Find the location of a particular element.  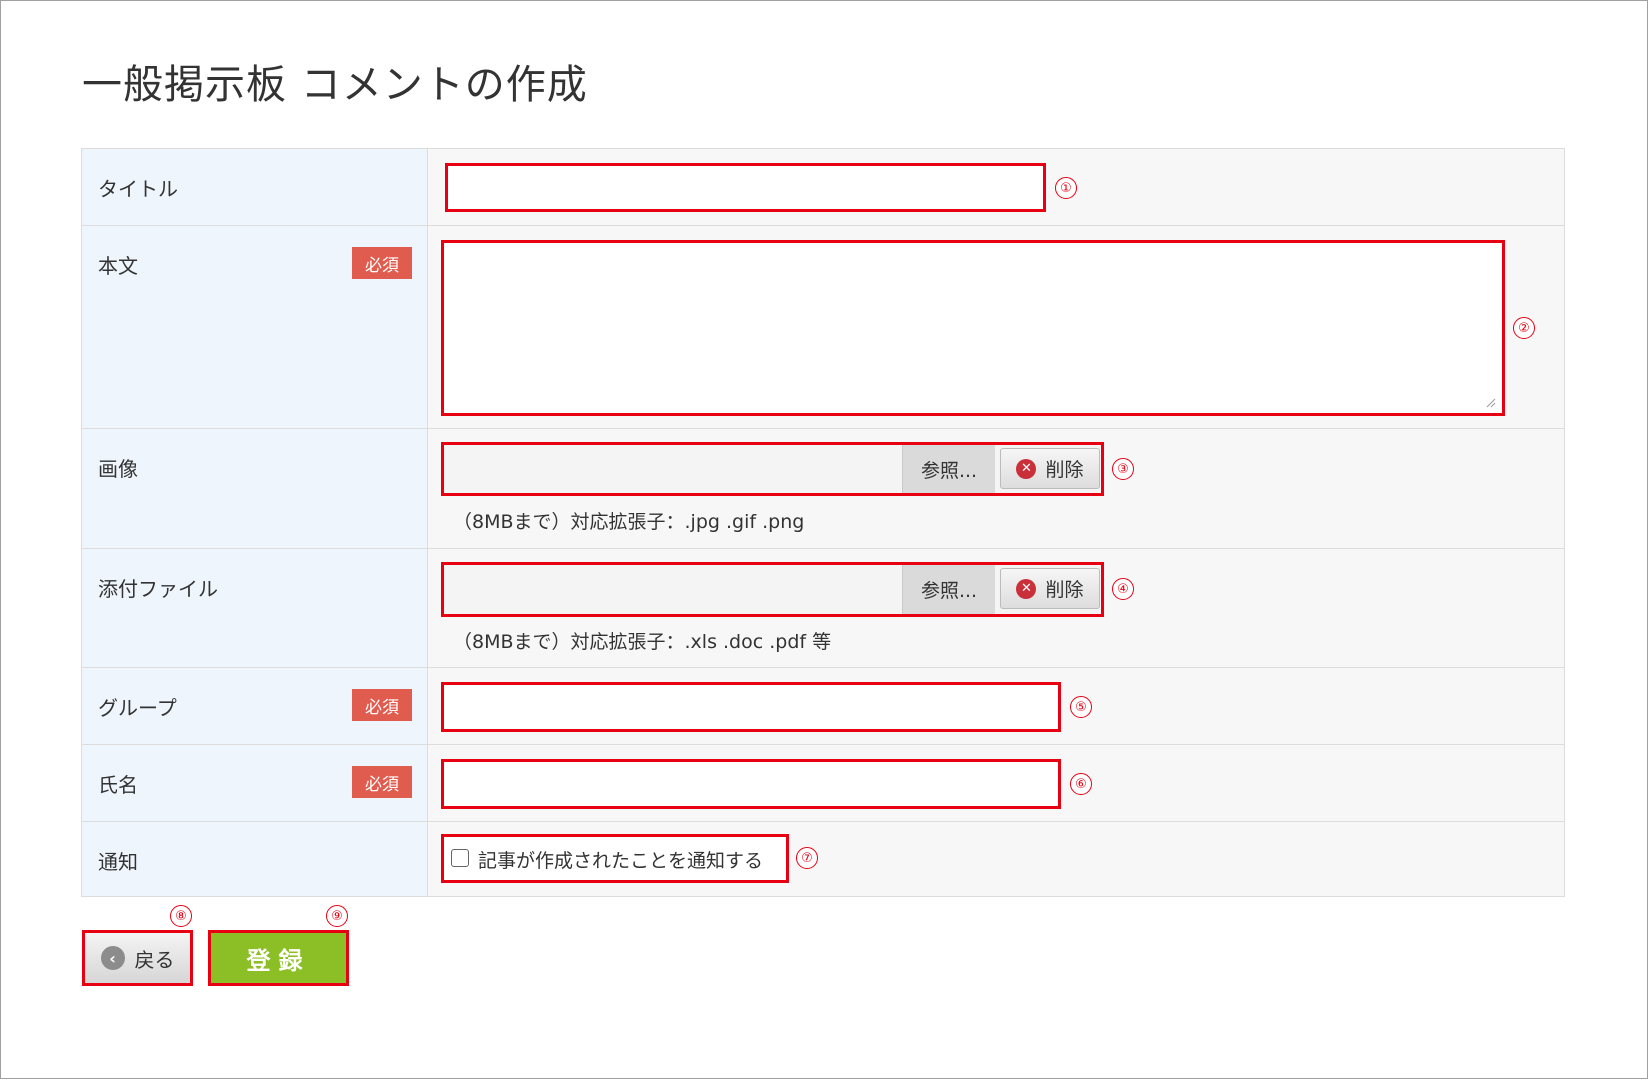

image-delete-button: ✕ 削除 is located at coordinates (1050, 468).